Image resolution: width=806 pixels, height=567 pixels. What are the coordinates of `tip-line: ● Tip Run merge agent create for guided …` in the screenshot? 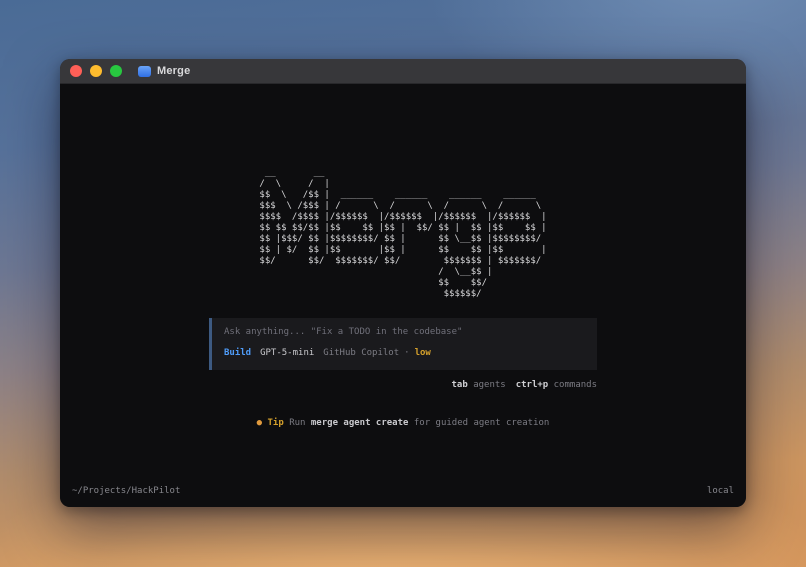 It's located at (403, 423).